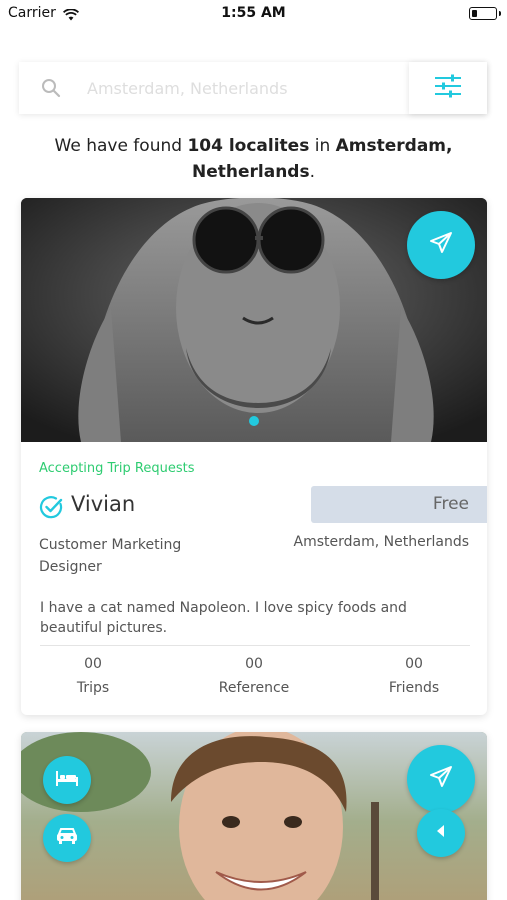 This screenshot has width=507, height=900. I want to click on divider, so click(255, 645).